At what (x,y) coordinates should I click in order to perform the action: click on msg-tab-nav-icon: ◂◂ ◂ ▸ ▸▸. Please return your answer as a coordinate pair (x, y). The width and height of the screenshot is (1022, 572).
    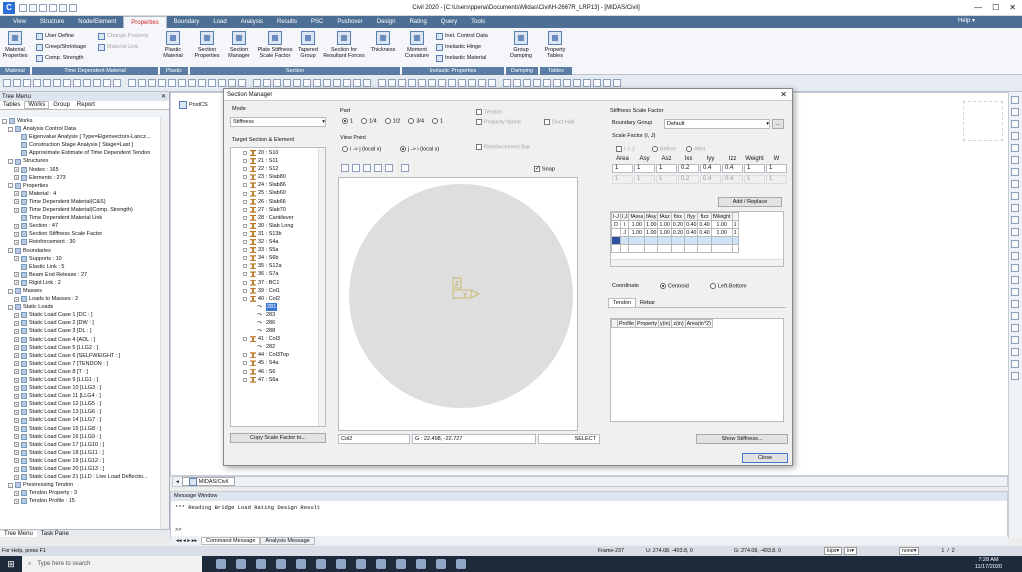
    Looking at the image, I should click on (186, 541).